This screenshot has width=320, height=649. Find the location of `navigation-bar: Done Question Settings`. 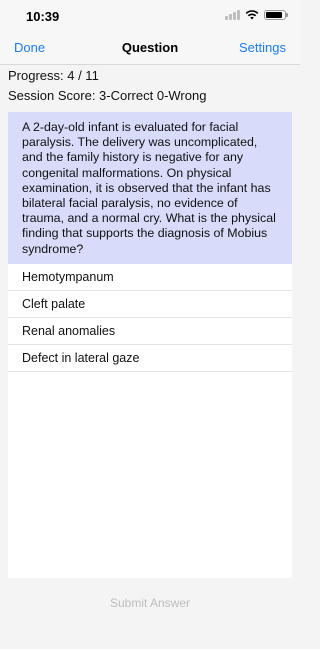

navigation-bar: Done Question Settings is located at coordinates (150, 47).